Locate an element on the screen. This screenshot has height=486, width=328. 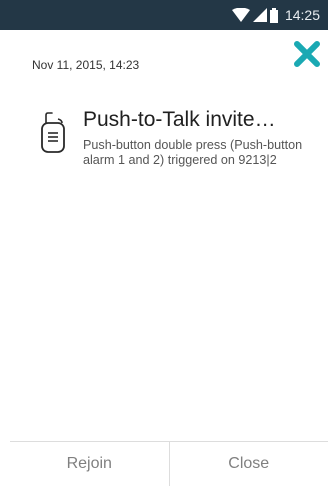
wifi-icon is located at coordinates (241, 15).